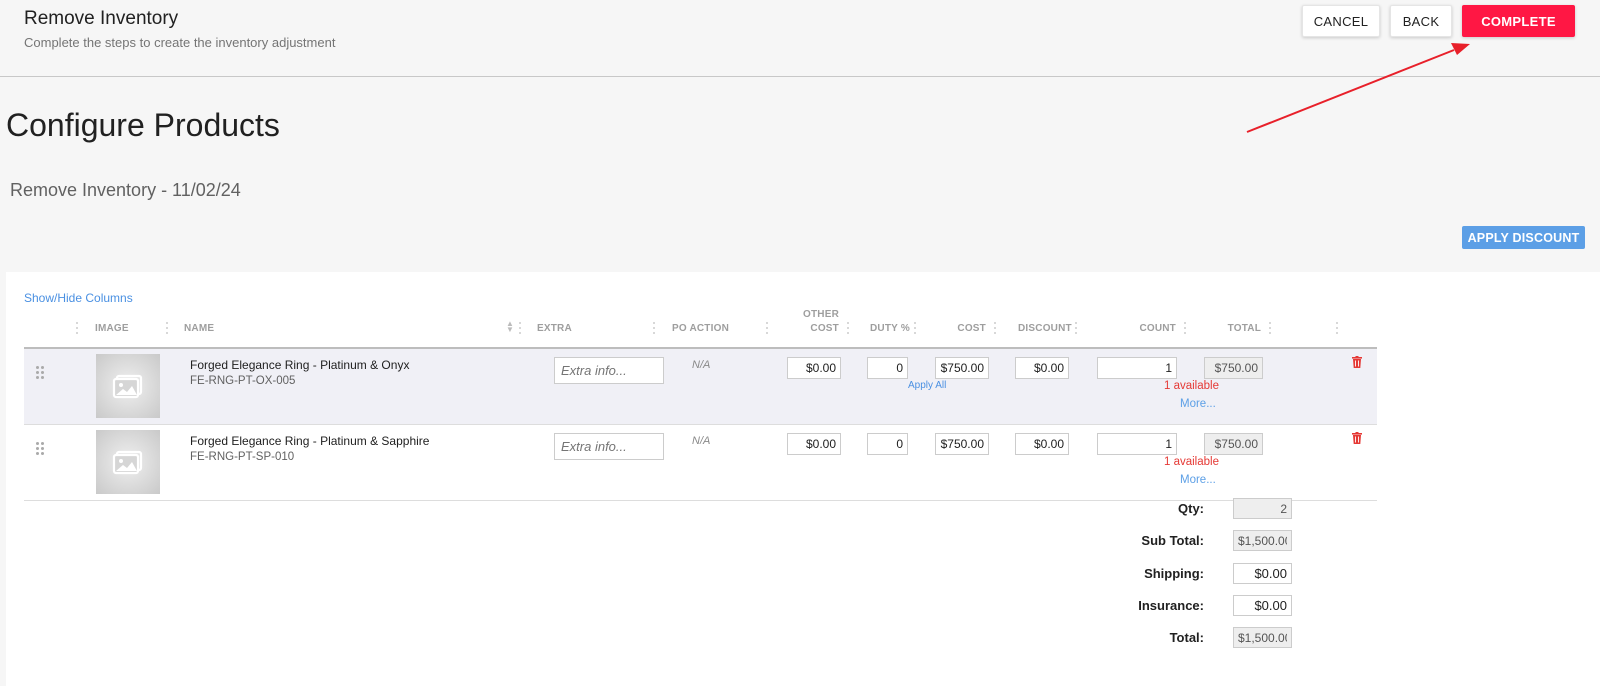  Describe the element at coordinates (199, 329) in the screenshot. I see `column-header-name: NAME` at that location.